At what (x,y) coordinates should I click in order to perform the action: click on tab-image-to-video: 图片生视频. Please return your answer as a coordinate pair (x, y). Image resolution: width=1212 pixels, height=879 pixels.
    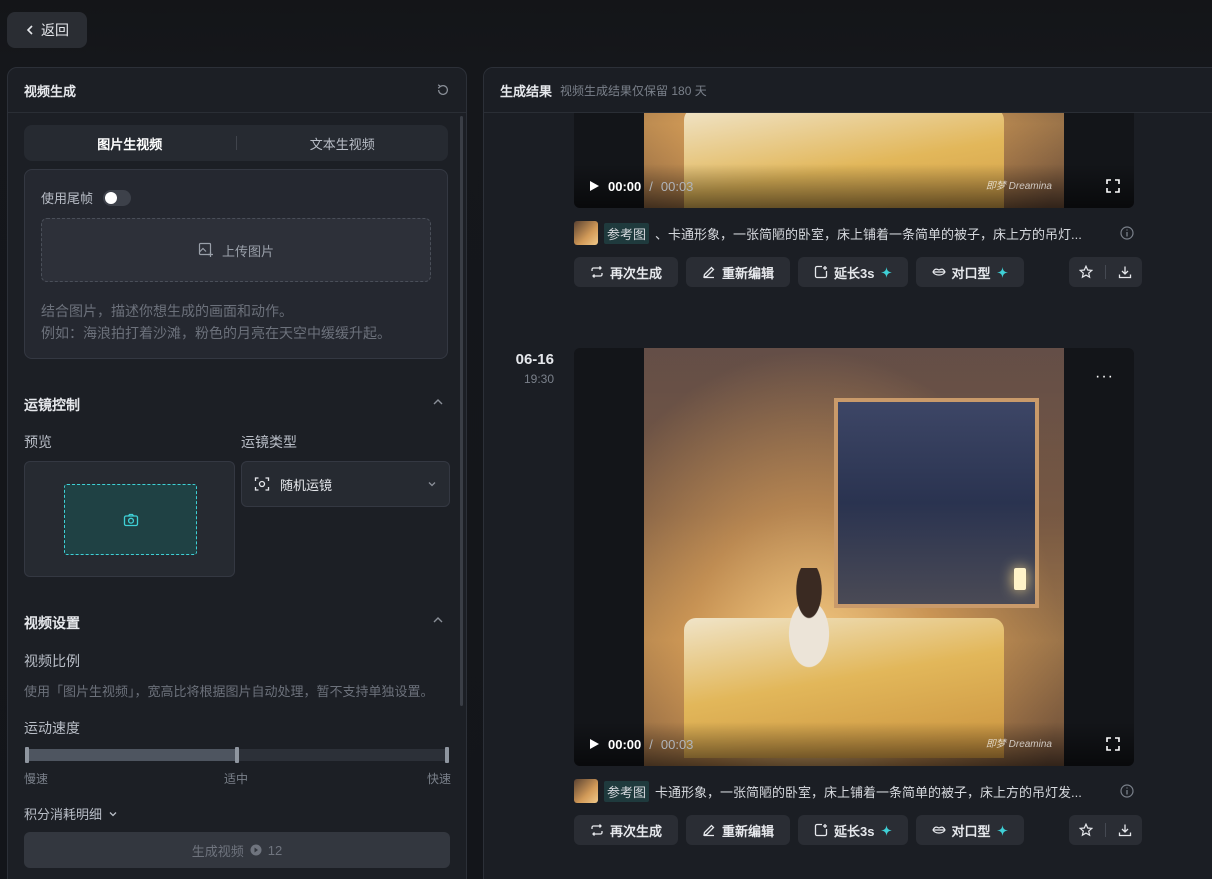
    Looking at the image, I should click on (130, 143).